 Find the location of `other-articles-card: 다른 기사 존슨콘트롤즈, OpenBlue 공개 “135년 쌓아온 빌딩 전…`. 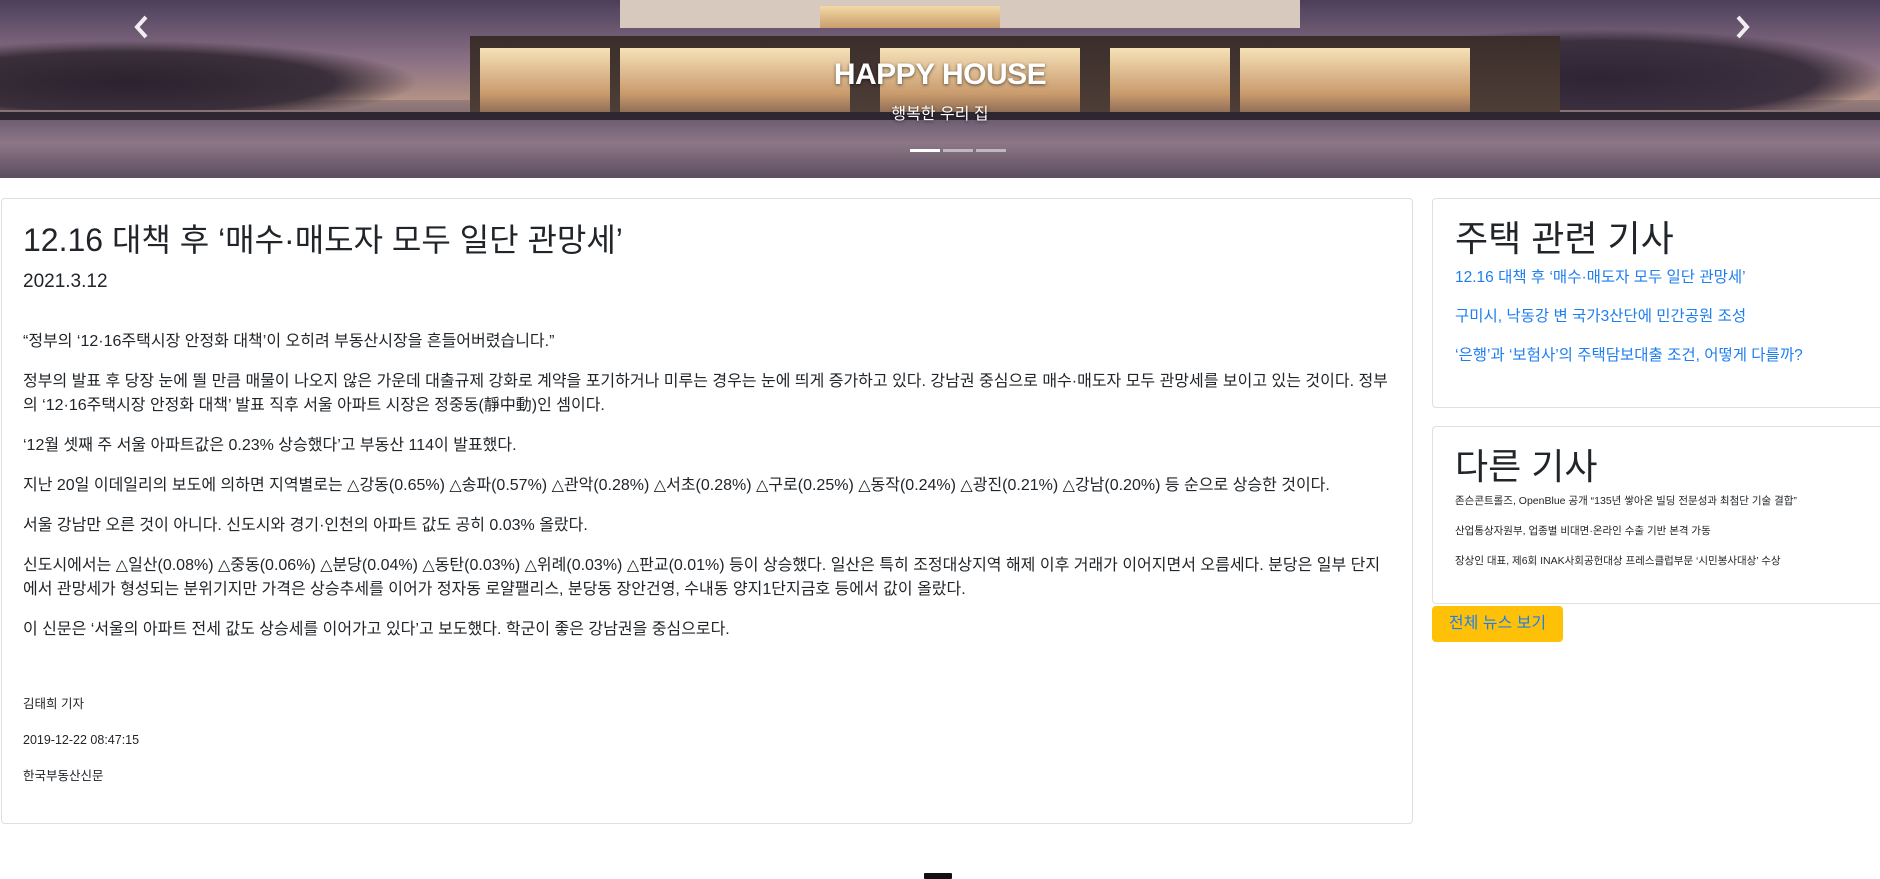

other-articles-card: 다른 기사 존슨콘트롤즈, OpenBlue 공개 “135년 쌓아온 빌딩 전… is located at coordinates (1656, 515).